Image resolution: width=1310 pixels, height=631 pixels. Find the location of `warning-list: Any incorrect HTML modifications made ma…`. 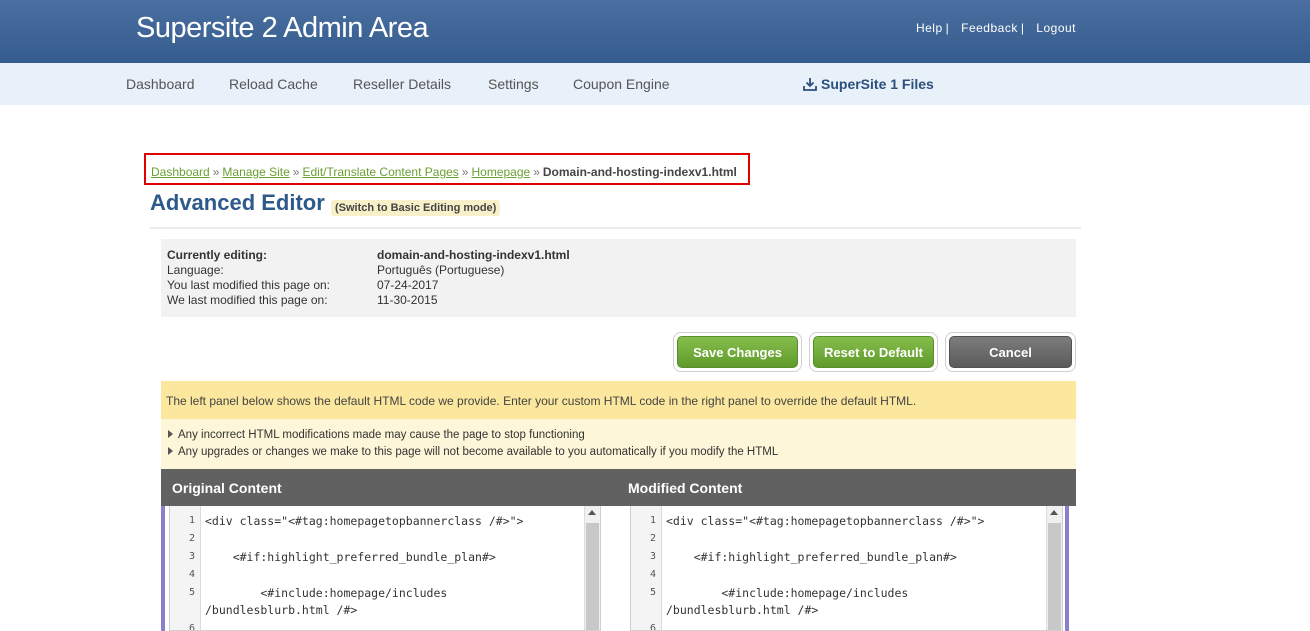

warning-list: Any incorrect HTML modifications made ma… is located at coordinates (618, 444).